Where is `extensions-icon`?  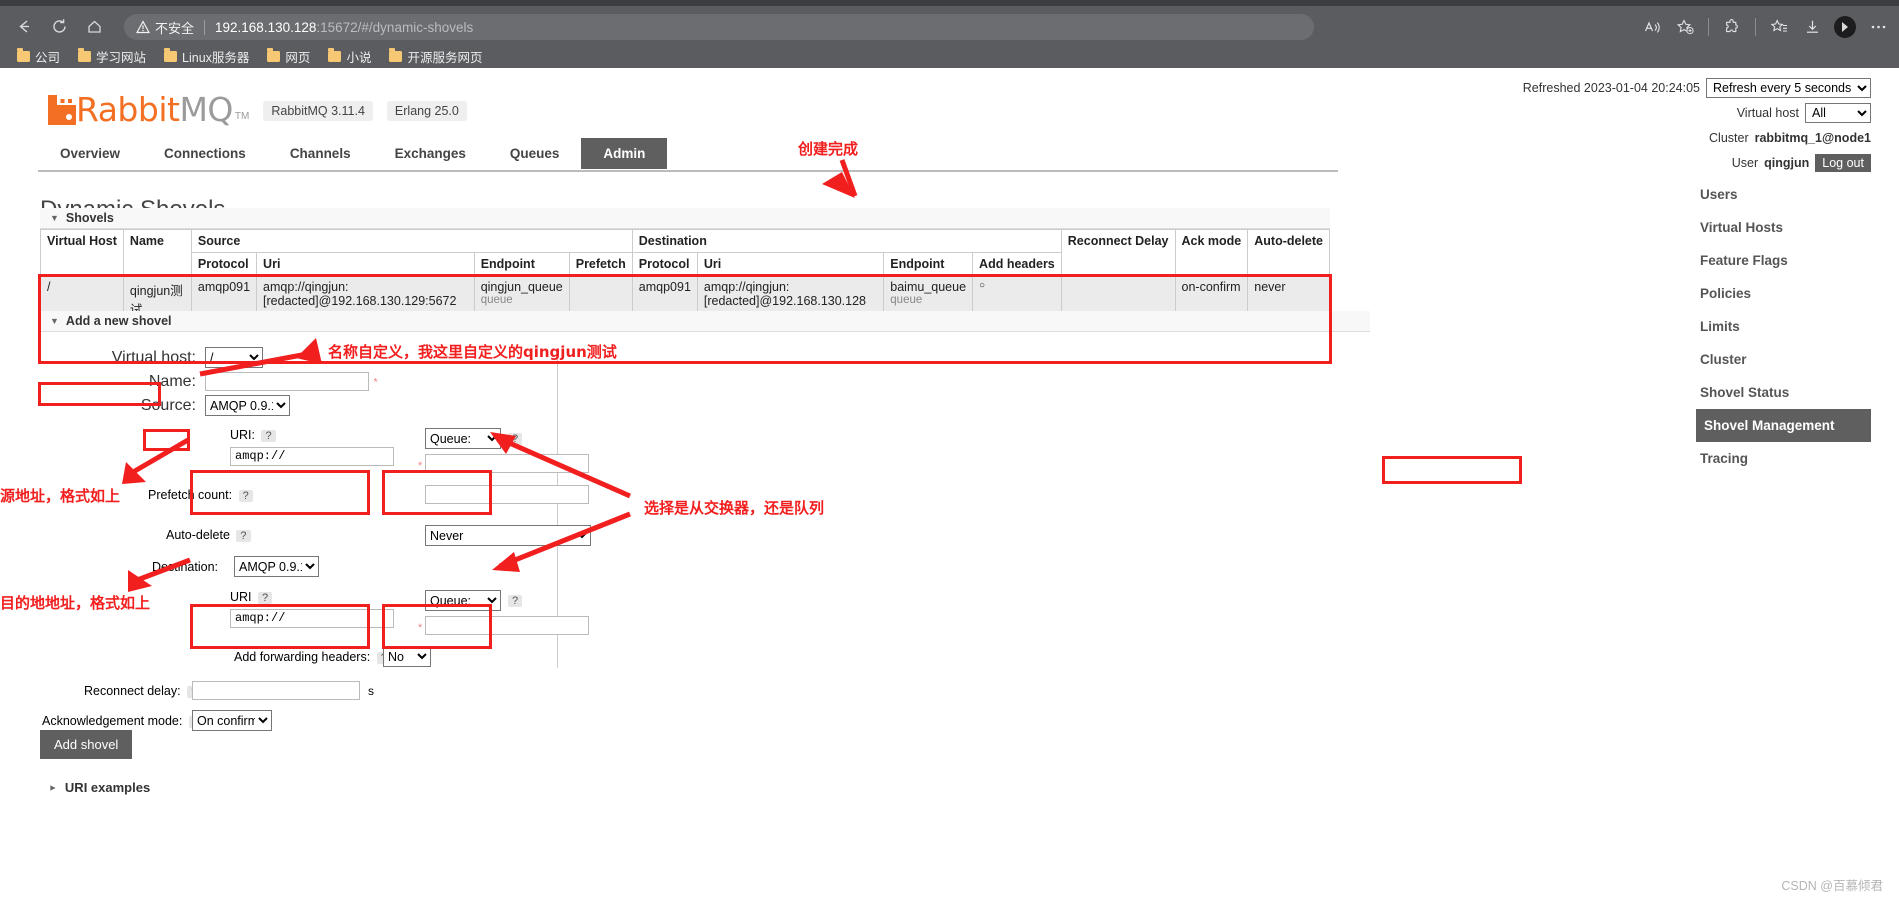 extensions-icon is located at coordinates (1732, 27).